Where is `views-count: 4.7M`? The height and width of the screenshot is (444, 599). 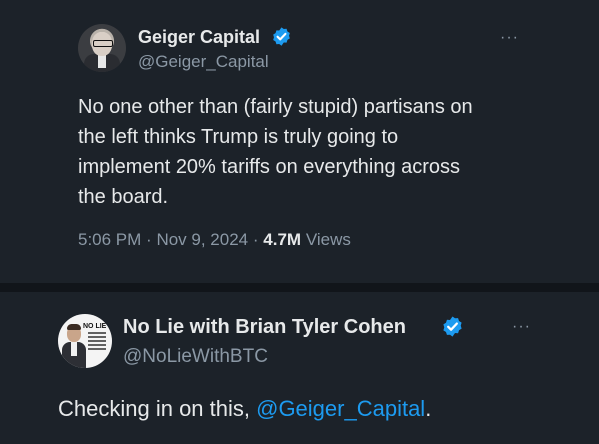 views-count: 4.7M is located at coordinates (282, 239).